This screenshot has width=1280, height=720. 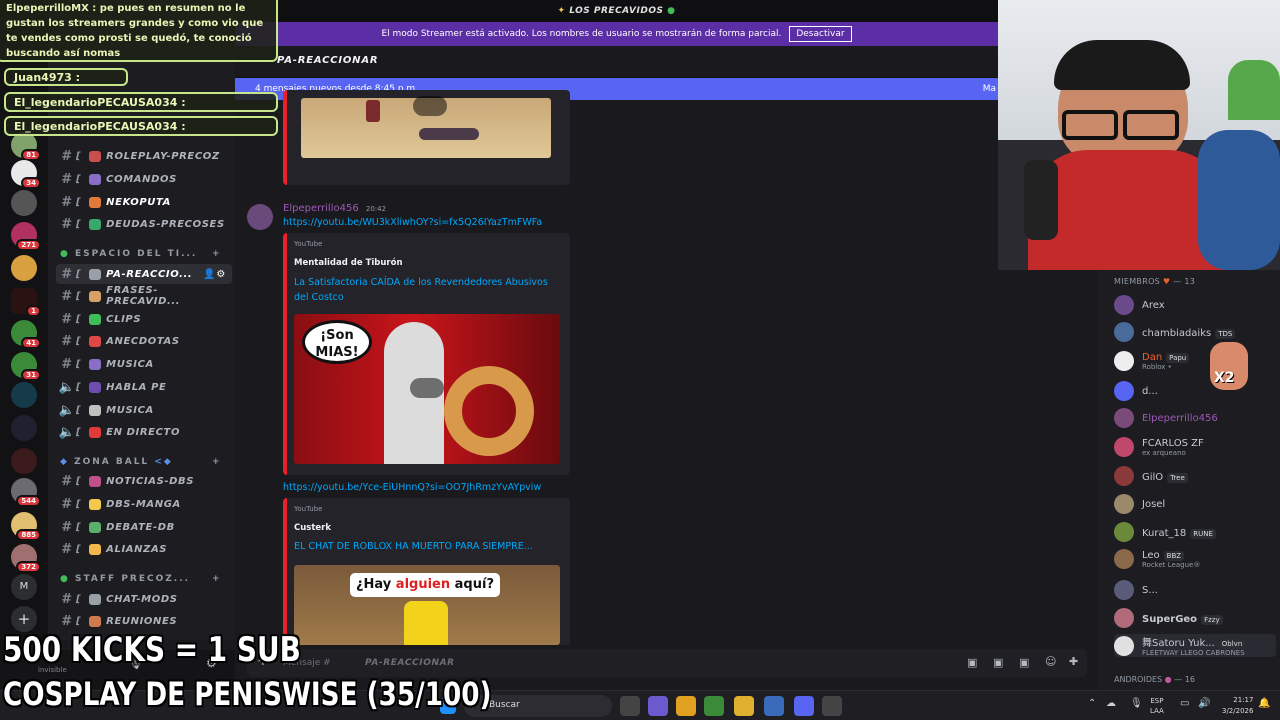 What do you see at coordinates (144, 156) in the screenshot?
I see `channel-item: #[ROLEPLAY-PRECOZ` at bounding box center [144, 156].